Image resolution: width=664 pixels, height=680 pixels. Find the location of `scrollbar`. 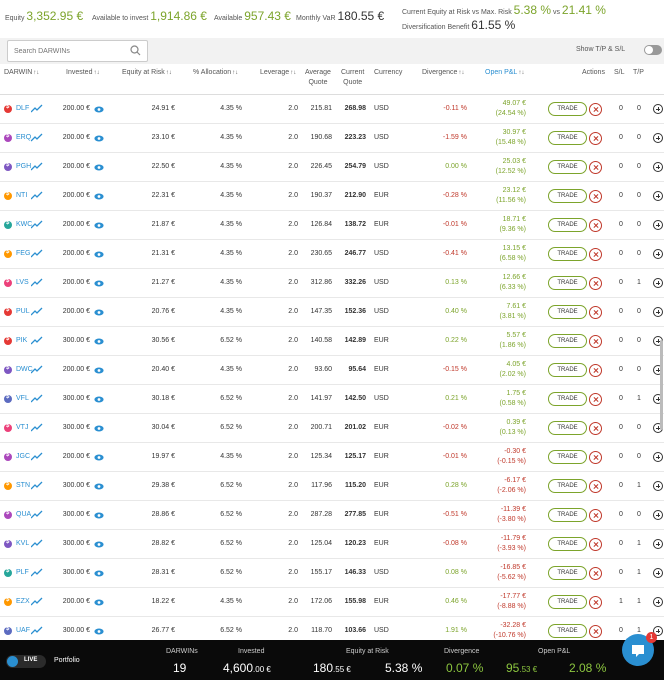

scrollbar is located at coordinates (661, 385).